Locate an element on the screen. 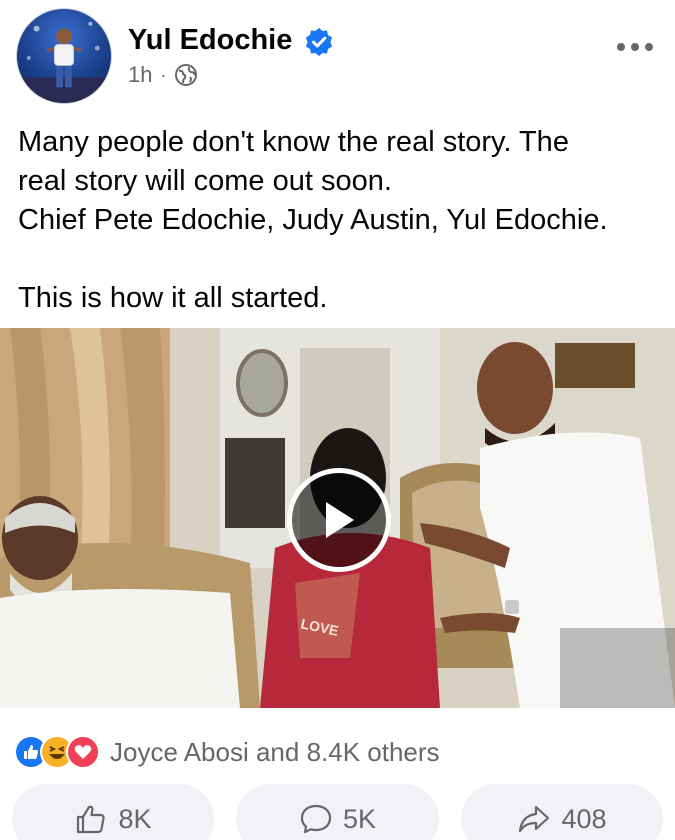 This screenshot has width=675, height=840. reactions-summary: Joyce Abosi and 8.4K others is located at coordinates (227, 752).